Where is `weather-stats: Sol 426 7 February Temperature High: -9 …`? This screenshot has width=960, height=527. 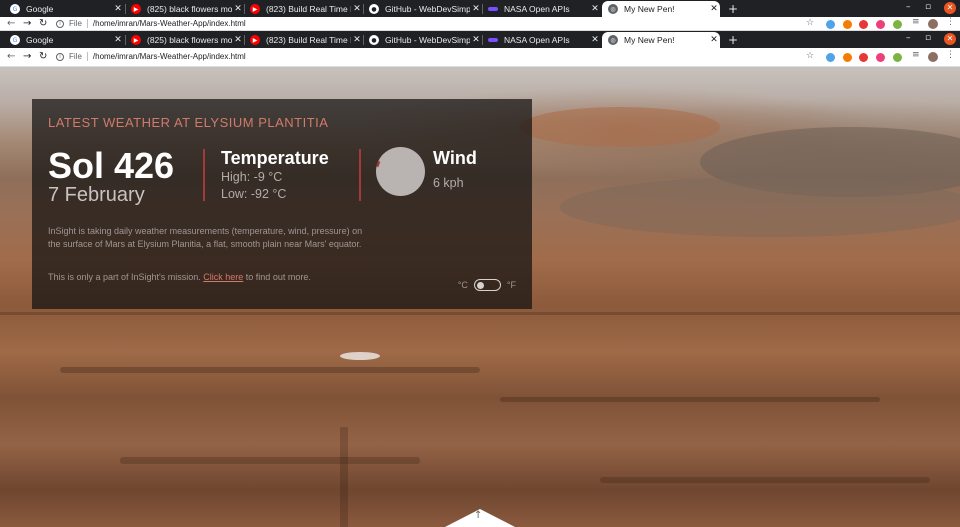 weather-stats: Sol 426 7 February Temperature High: -9 … is located at coordinates (282, 177).